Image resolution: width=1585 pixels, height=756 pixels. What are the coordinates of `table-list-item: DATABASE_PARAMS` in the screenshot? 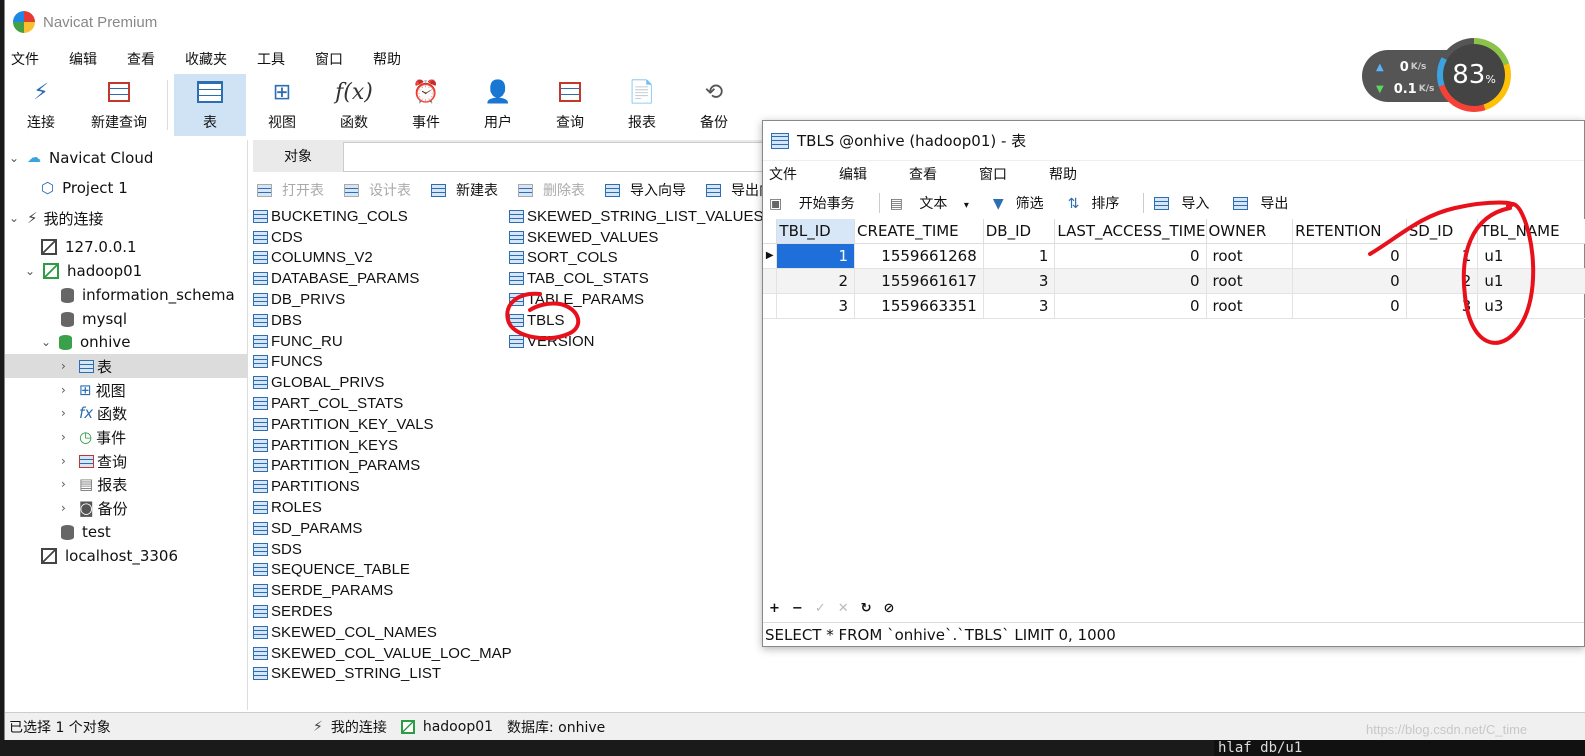 It's located at (382, 278).